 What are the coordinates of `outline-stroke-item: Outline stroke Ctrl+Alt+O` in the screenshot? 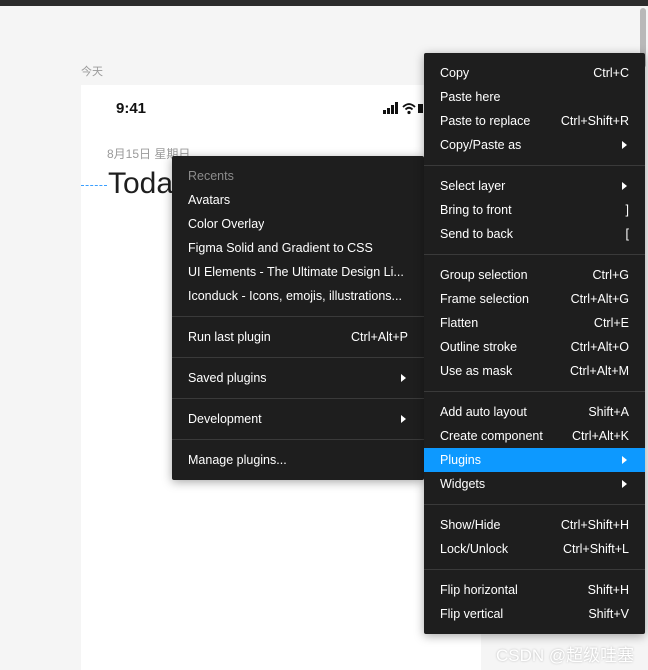 It's located at (534, 347).